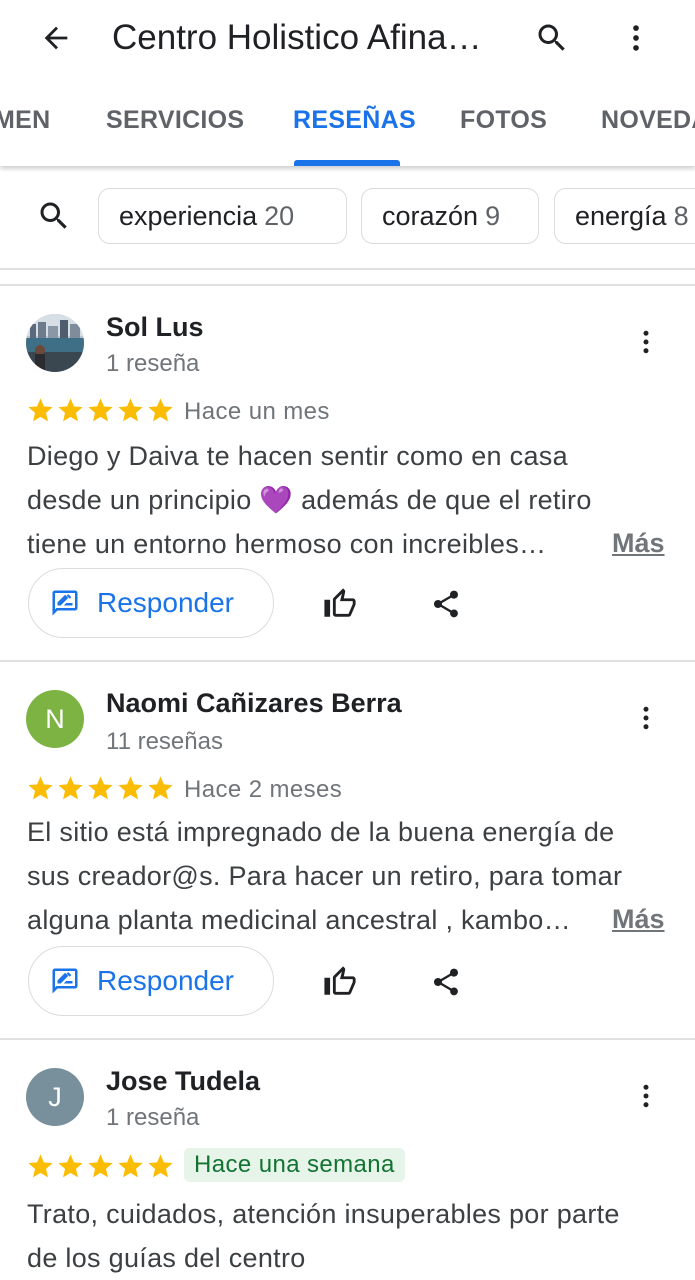 The height and width of the screenshot is (1280, 695). I want to click on chip-corazon: corazón 9, so click(450, 216).